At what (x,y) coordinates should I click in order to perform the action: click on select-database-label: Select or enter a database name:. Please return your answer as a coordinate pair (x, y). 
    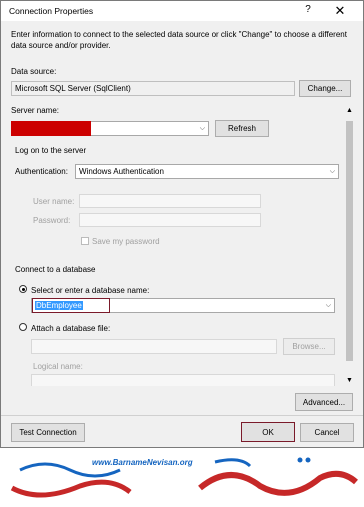
    Looking at the image, I should click on (90, 290).